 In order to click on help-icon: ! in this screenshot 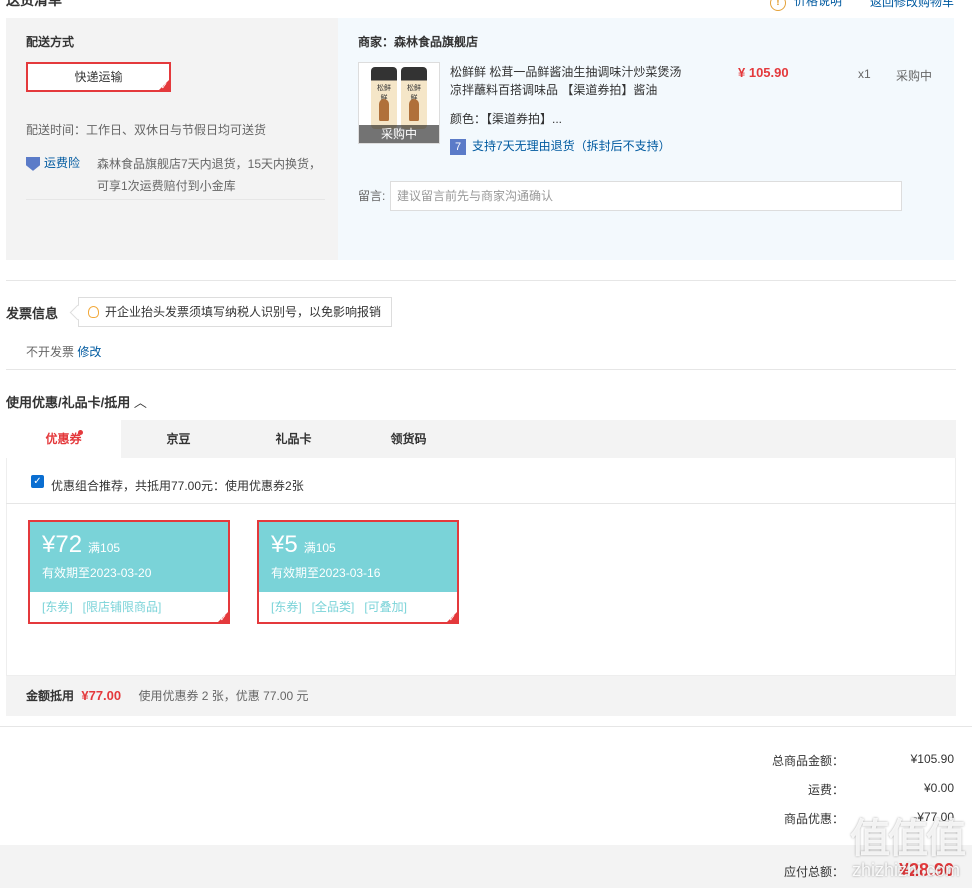, I will do `click(777, 5)`.